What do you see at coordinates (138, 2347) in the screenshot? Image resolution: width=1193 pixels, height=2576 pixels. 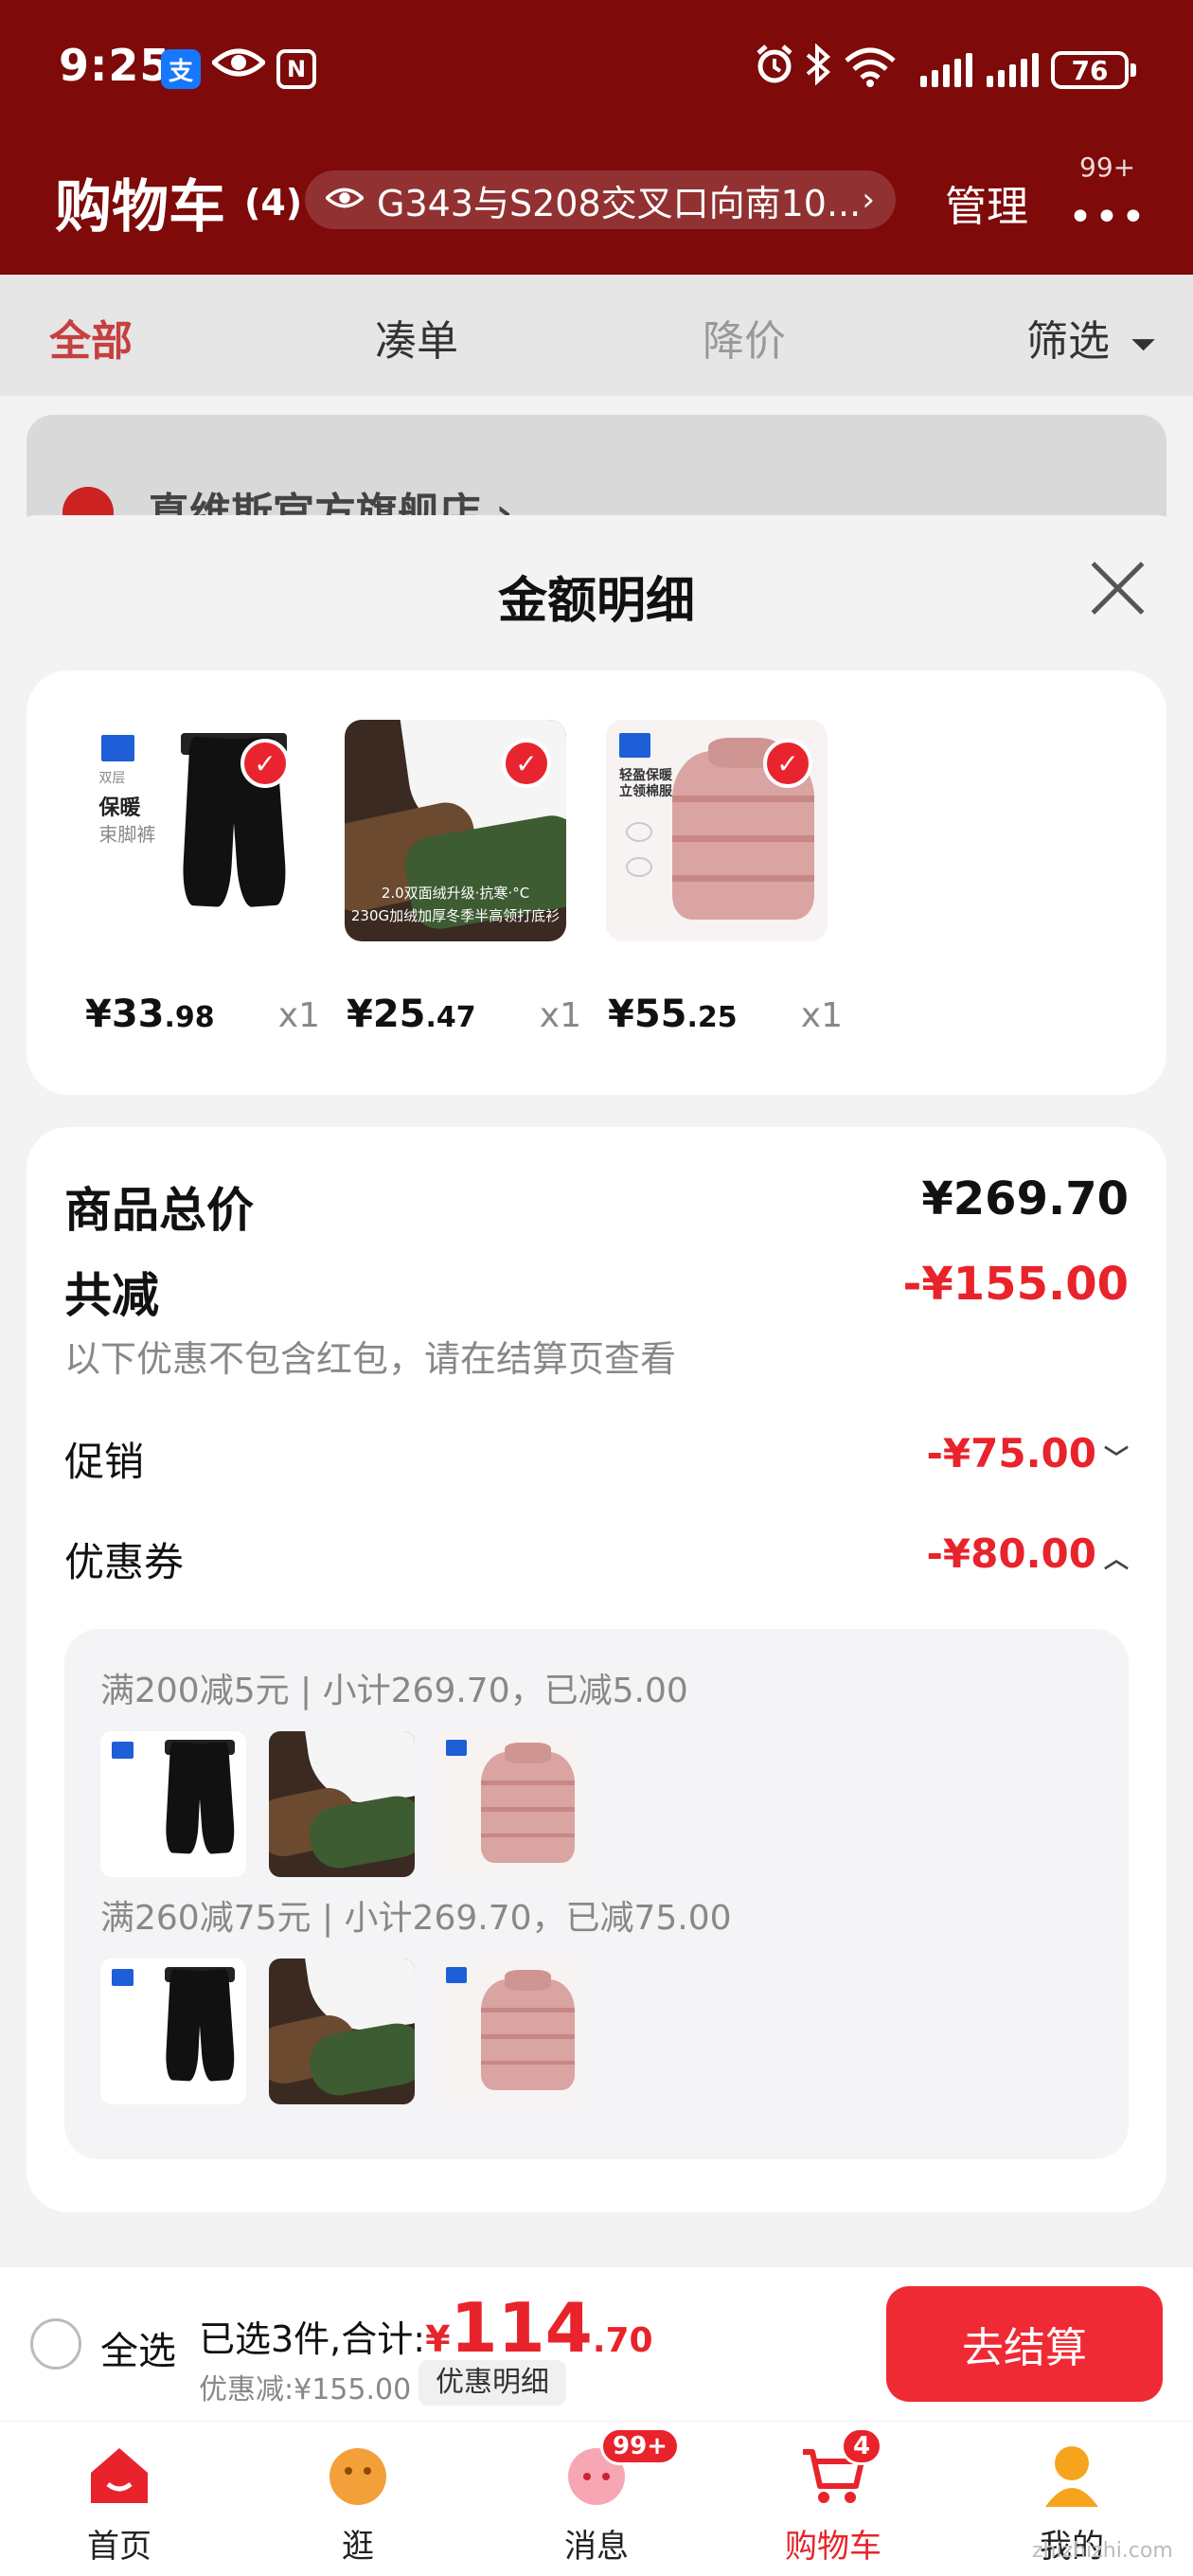 I see `select-all-label: 全选` at bounding box center [138, 2347].